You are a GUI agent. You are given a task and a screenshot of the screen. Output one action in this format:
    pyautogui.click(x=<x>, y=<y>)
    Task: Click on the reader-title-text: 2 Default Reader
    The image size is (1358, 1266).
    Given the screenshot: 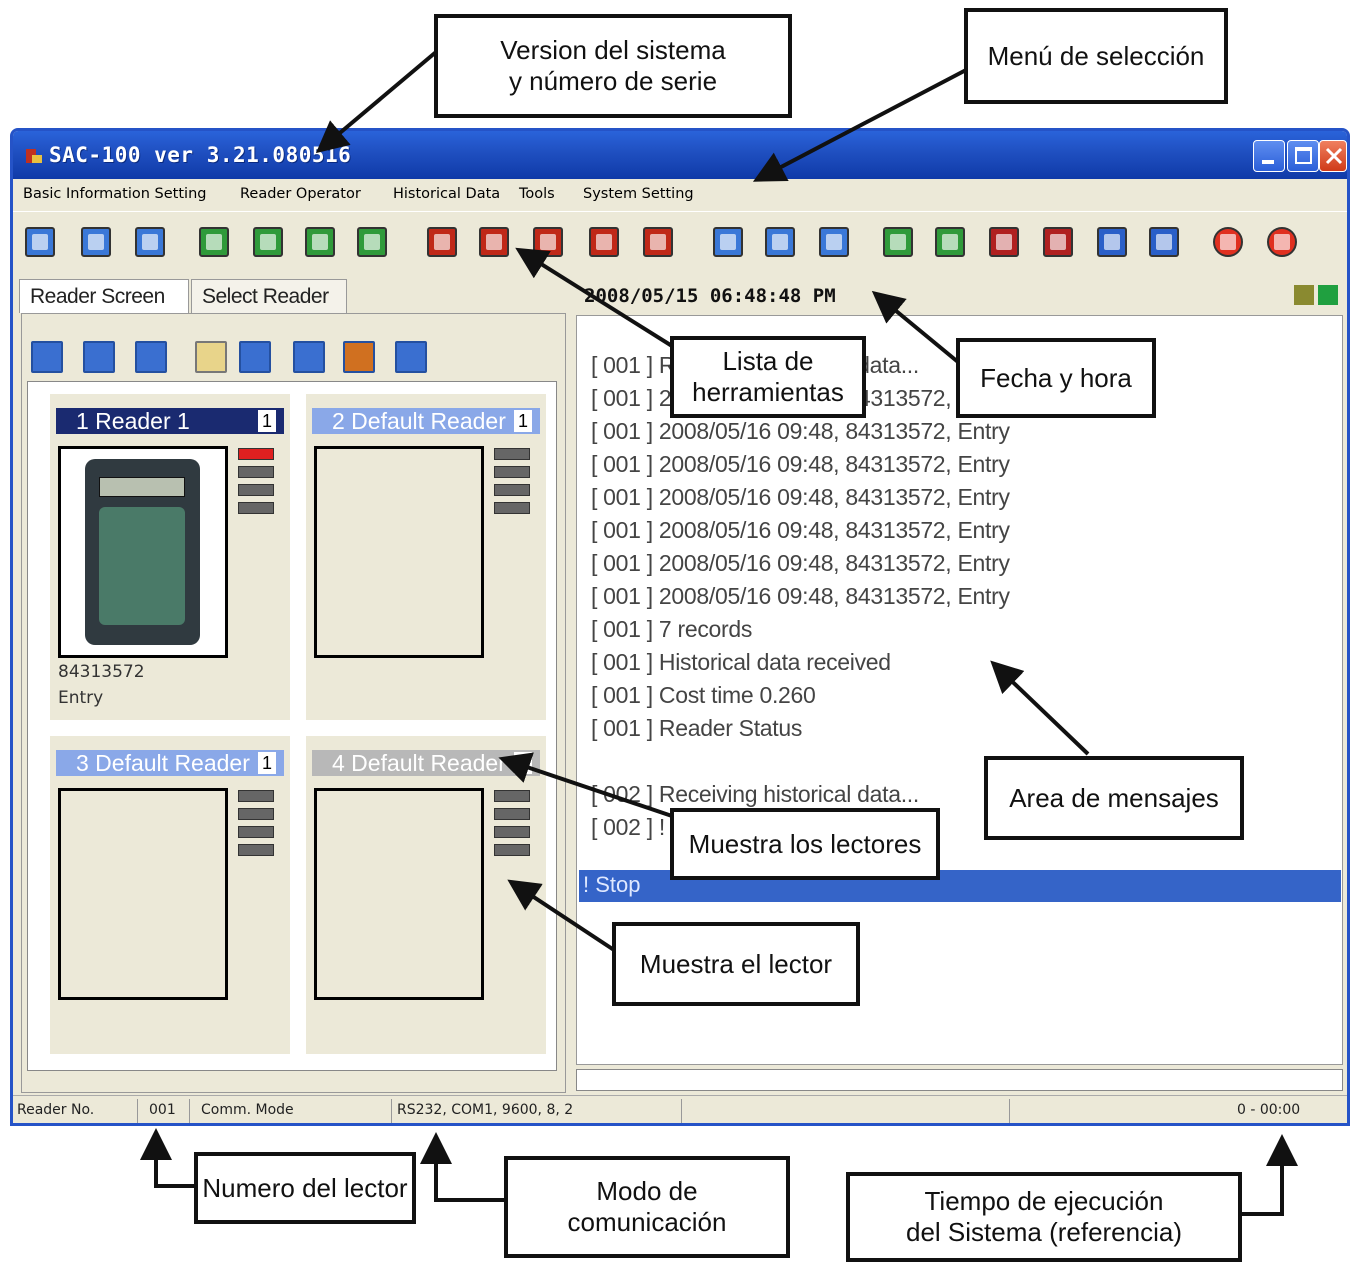 What is the action you would take?
    pyautogui.click(x=419, y=421)
    